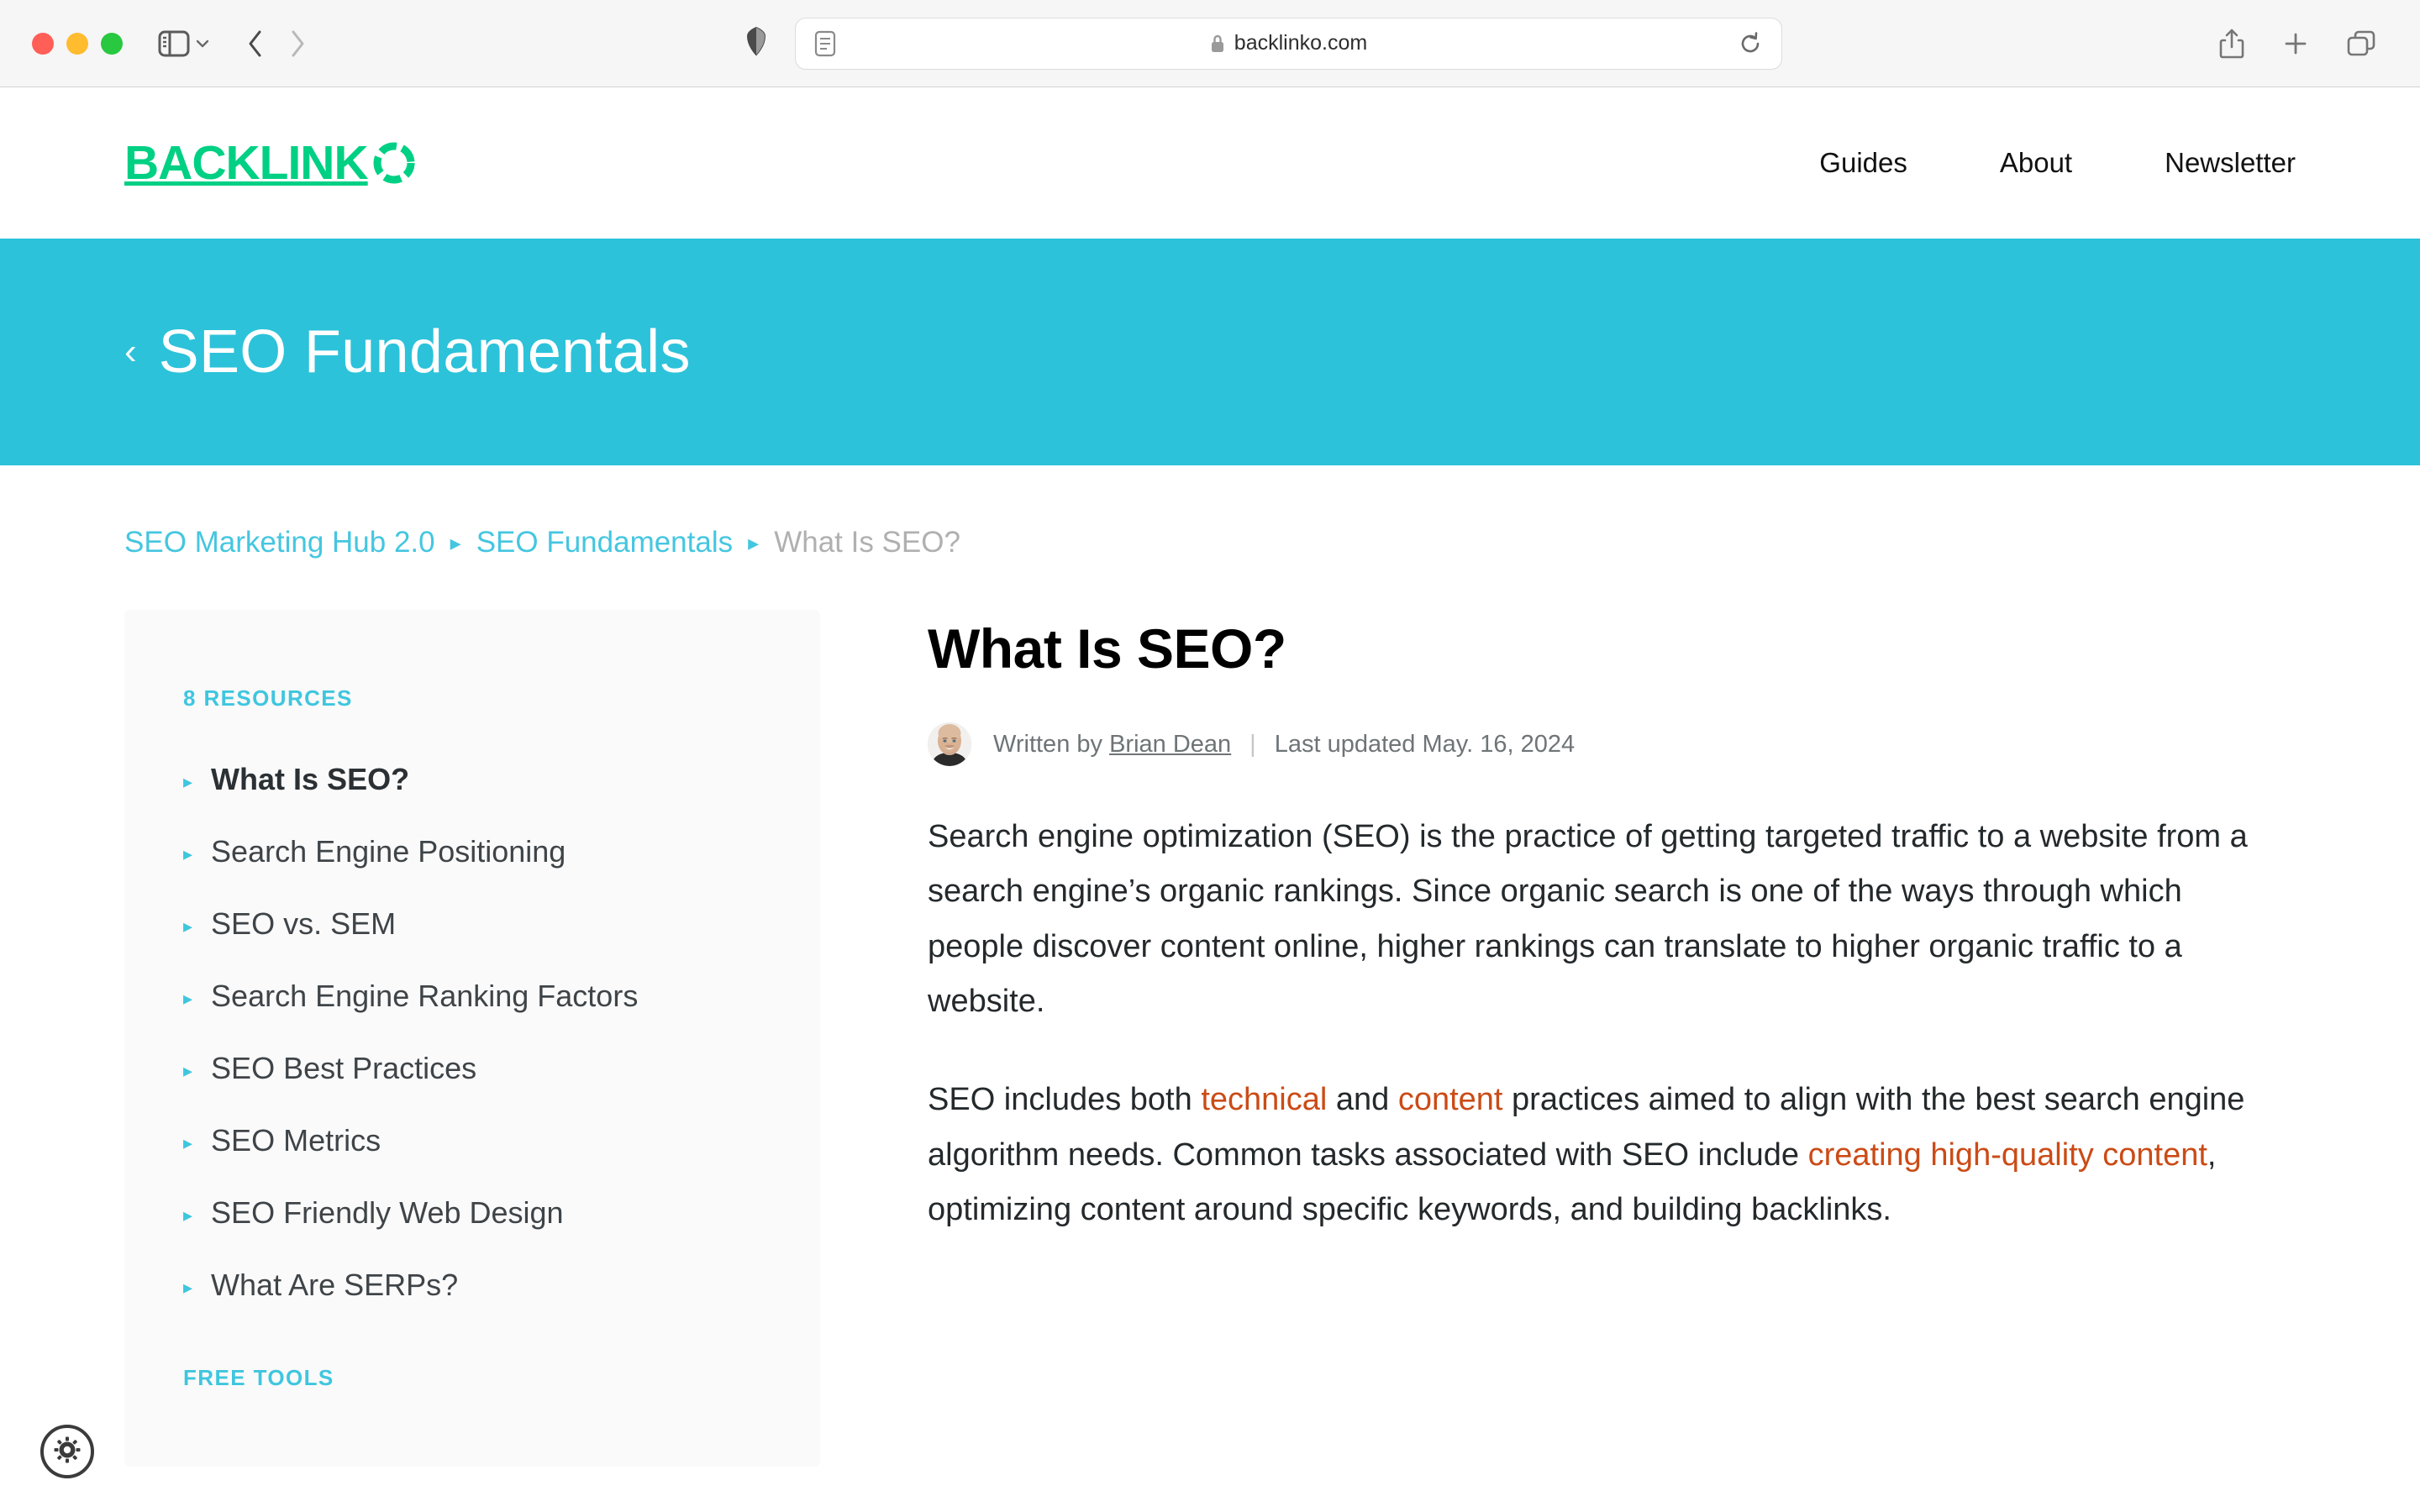  I want to click on link-creating-high-quality-content: creating high-quality content, so click(2007, 1155).